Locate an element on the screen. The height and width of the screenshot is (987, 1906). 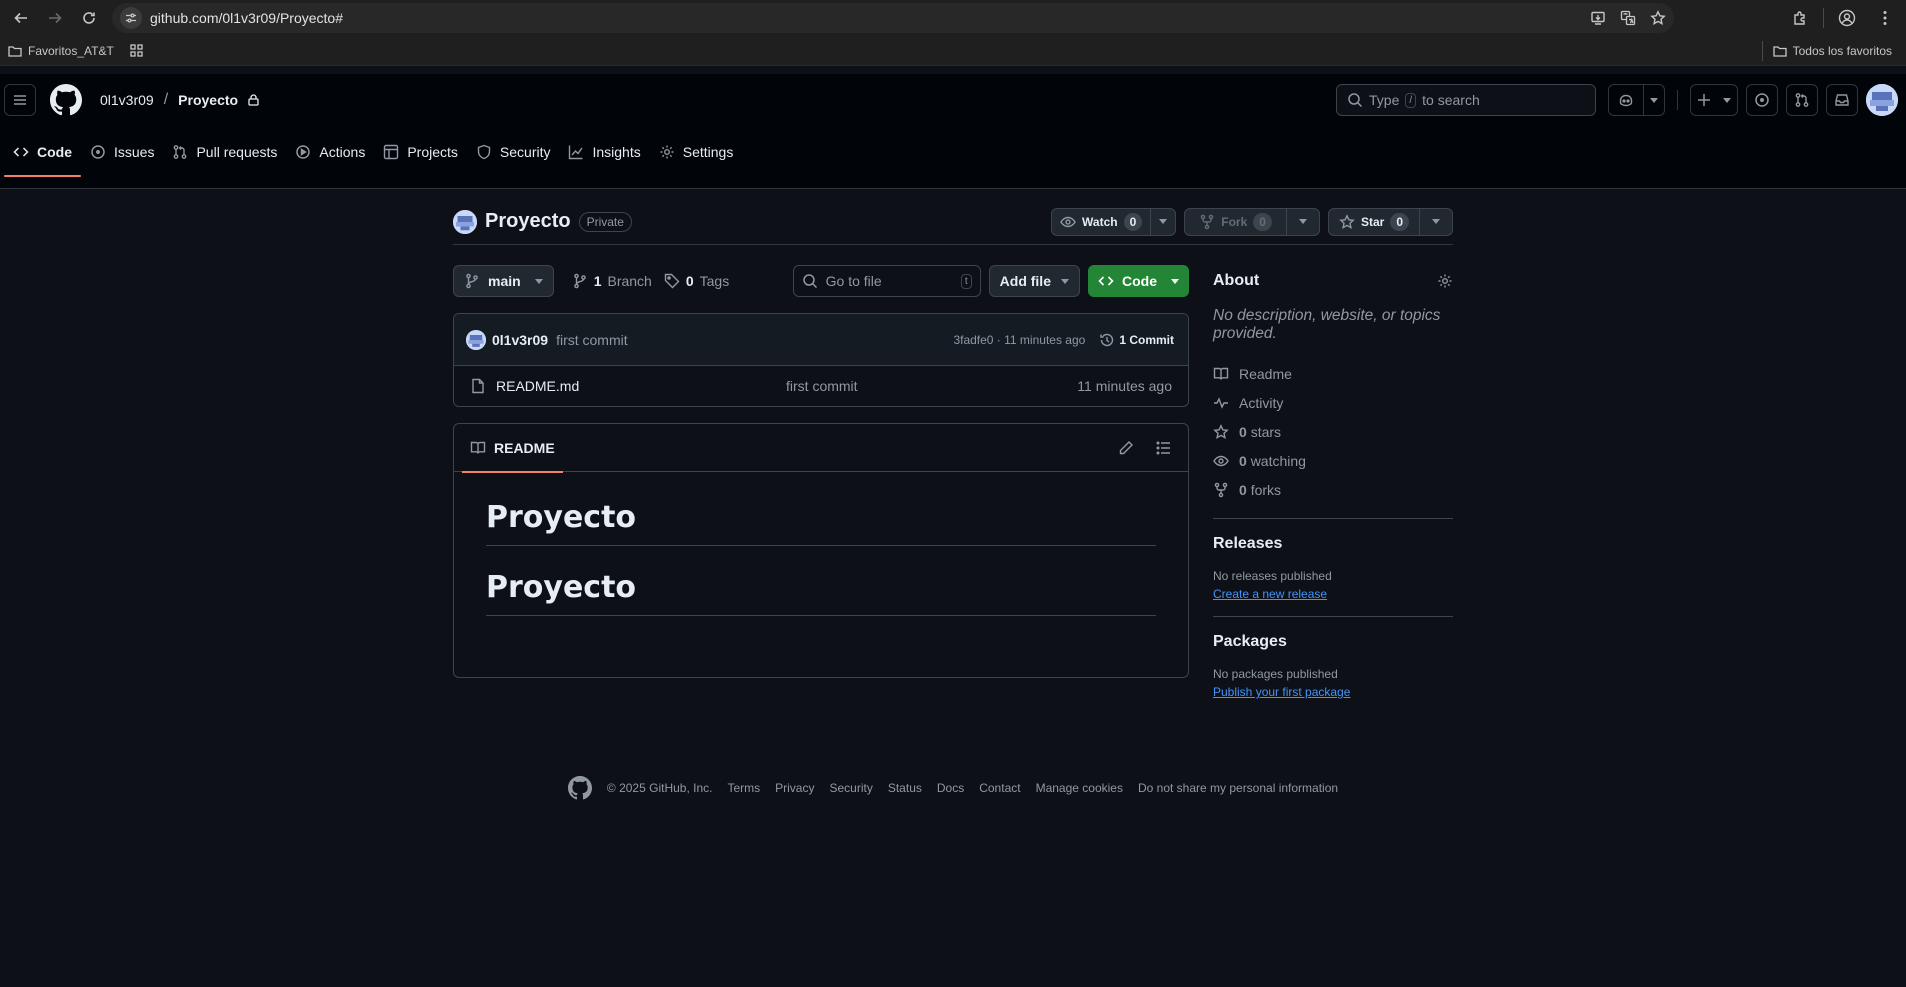
tab-label: Pull requests is located at coordinates (237, 152).